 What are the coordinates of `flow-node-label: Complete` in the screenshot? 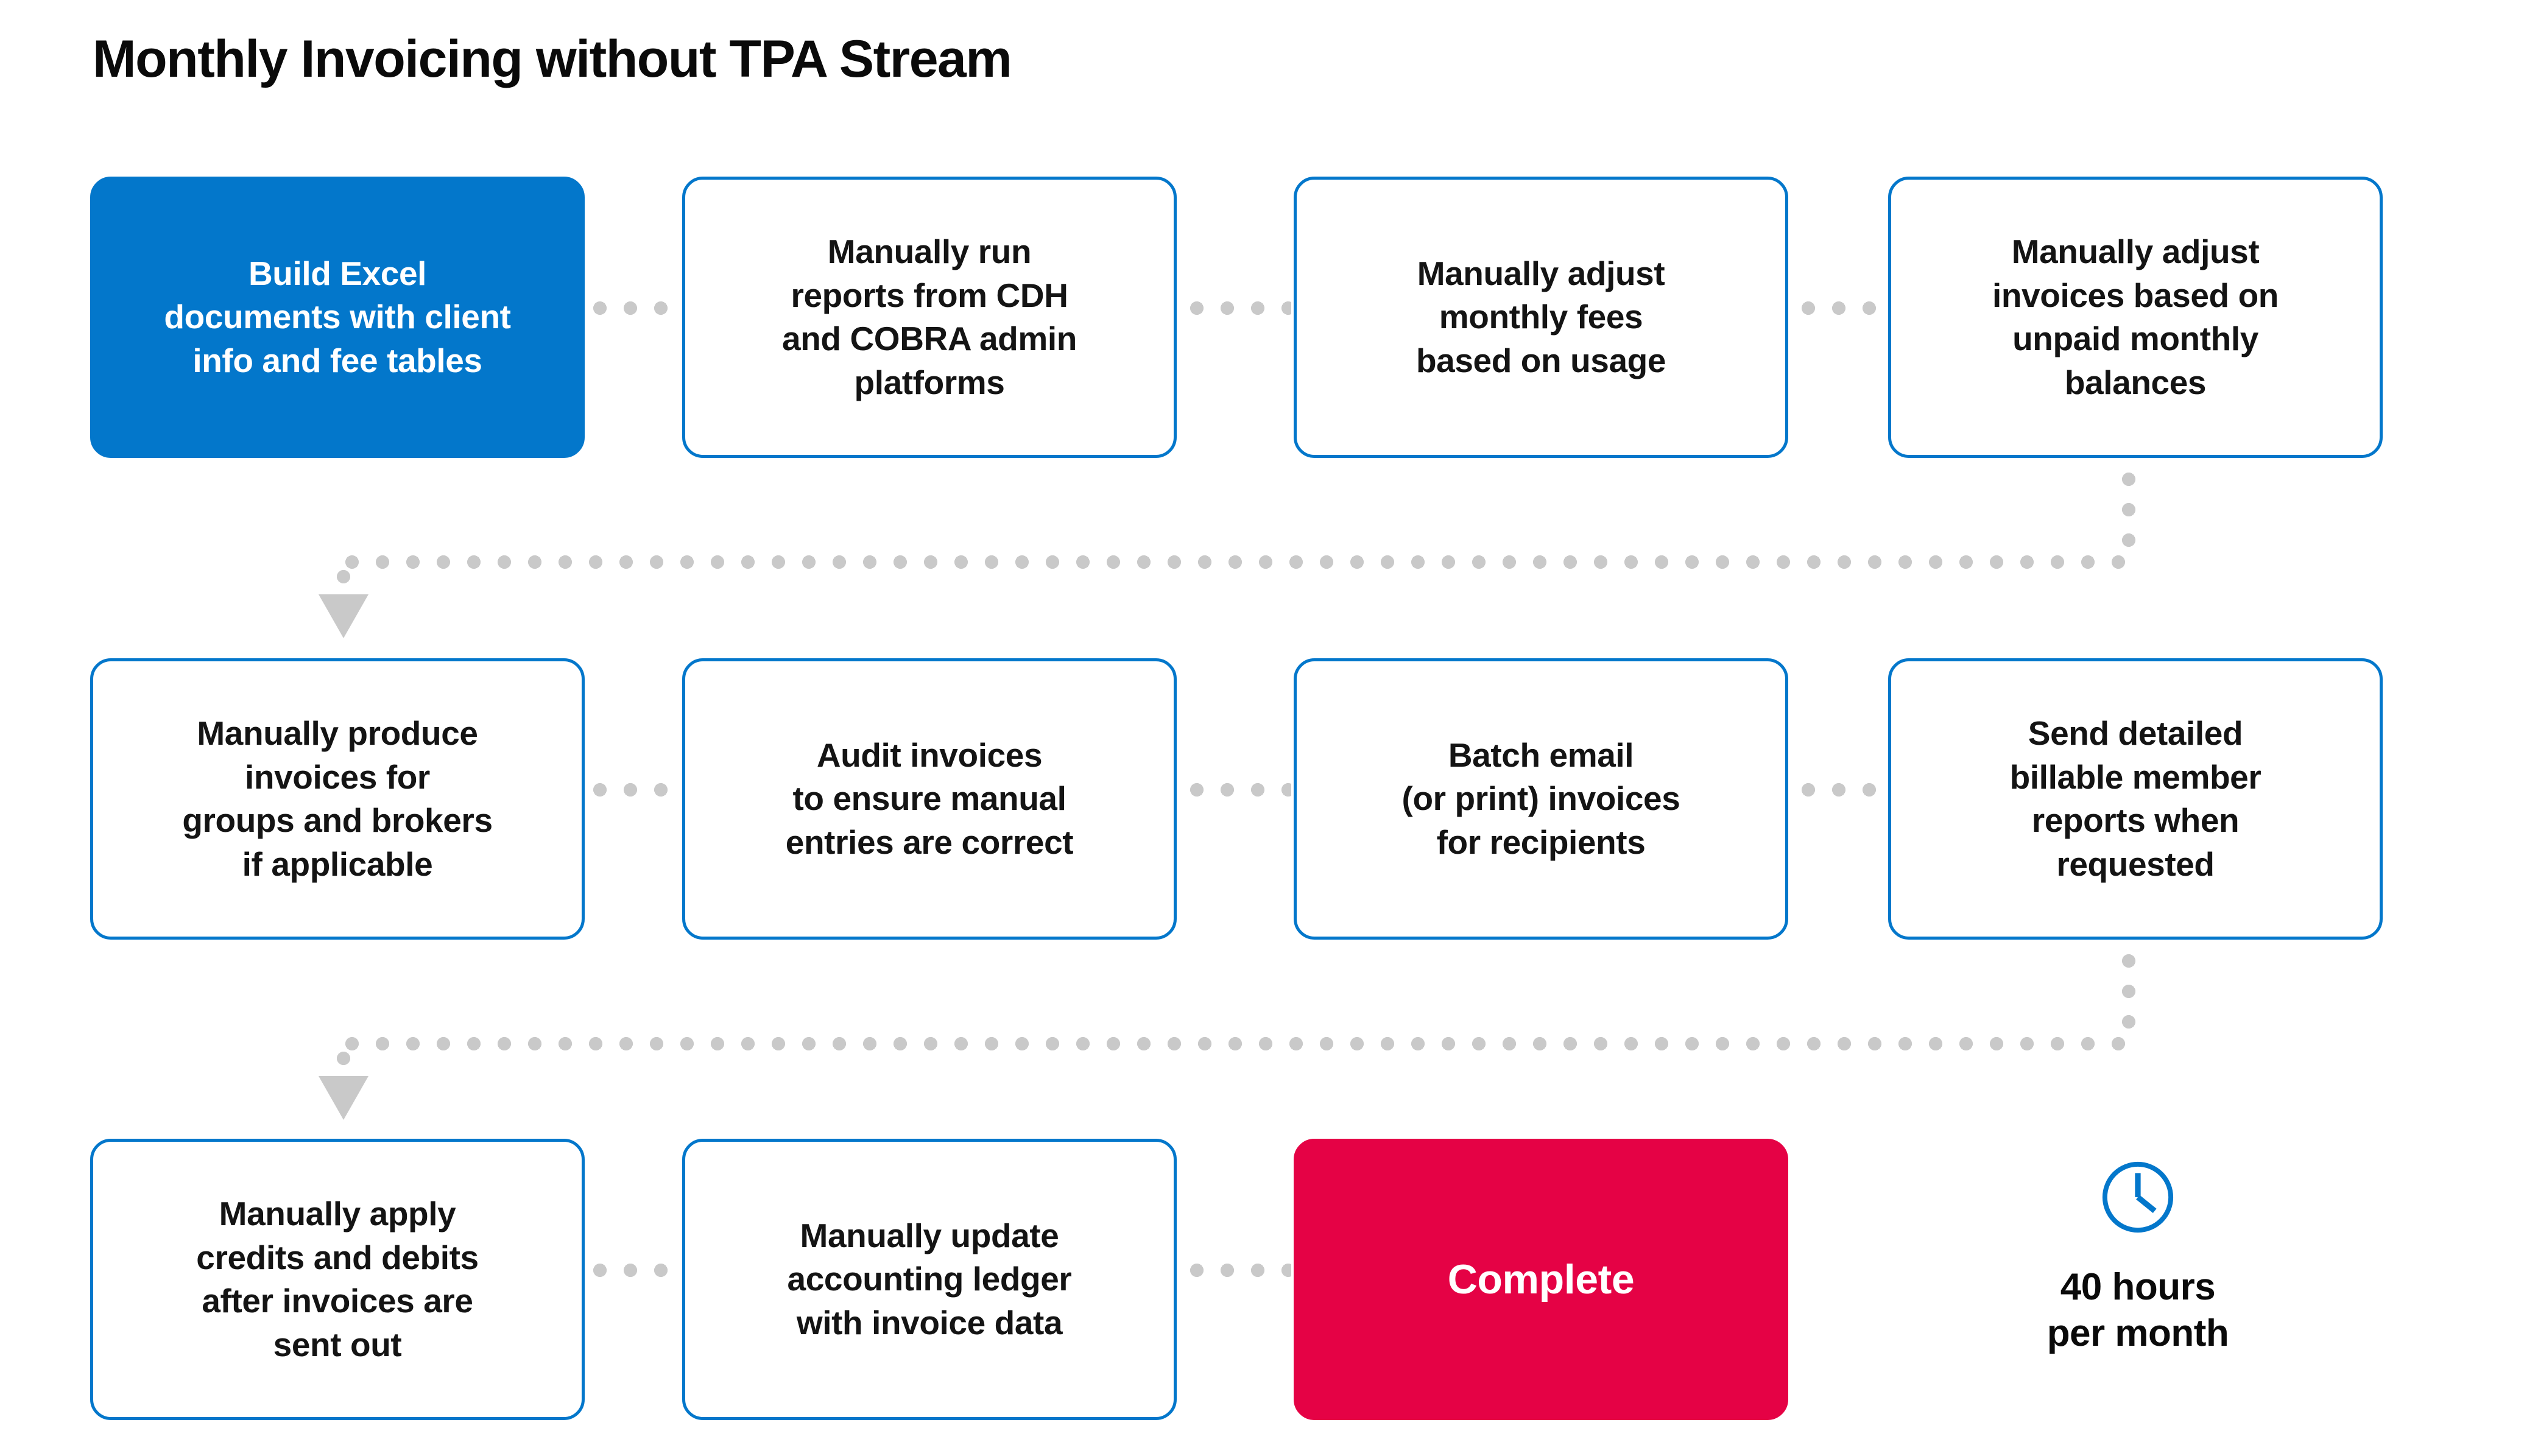 It's located at (1541, 1279).